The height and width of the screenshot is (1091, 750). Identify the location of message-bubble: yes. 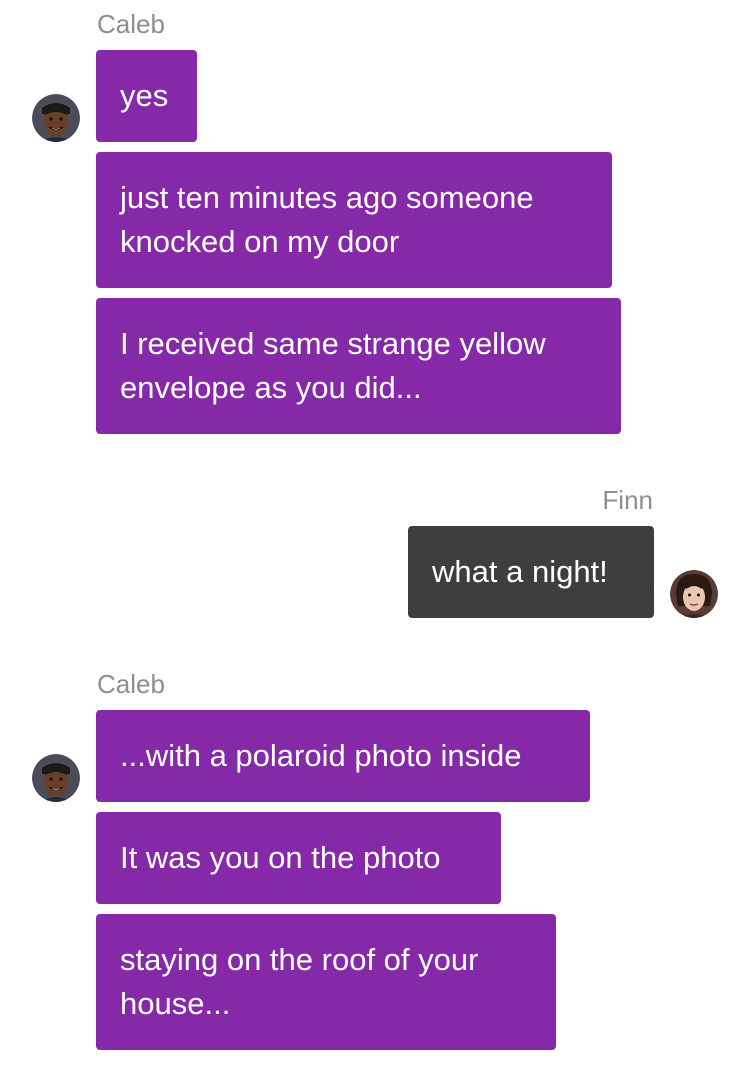
(146, 96).